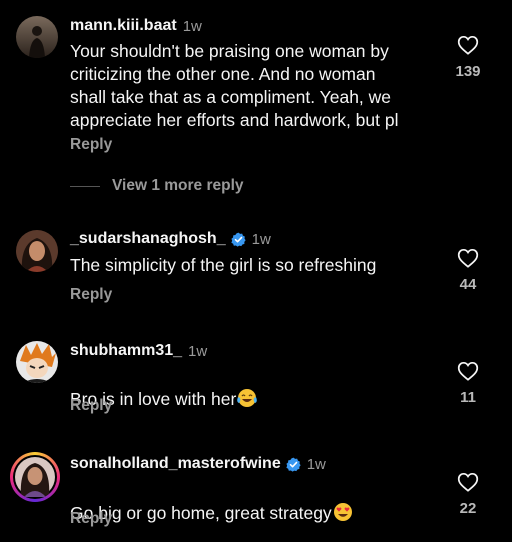 The height and width of the screenshot is (542, 512). I want to click on username: shubhamm31_, so click(126, 351).